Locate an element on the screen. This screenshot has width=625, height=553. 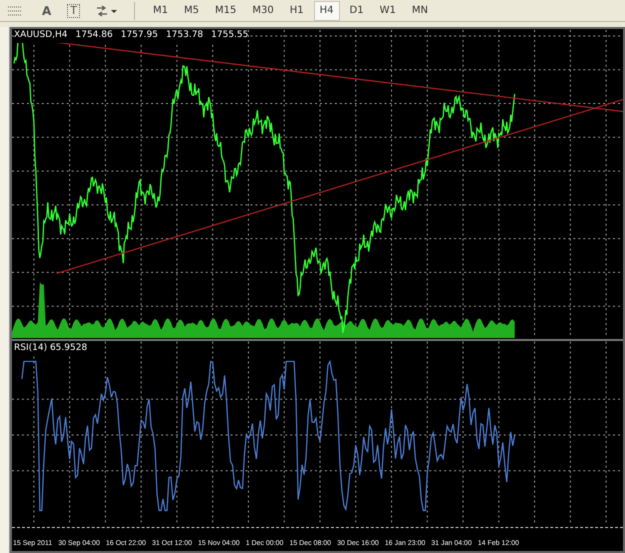
arrows-dropdown-icon is located at coordinates (107, 10).